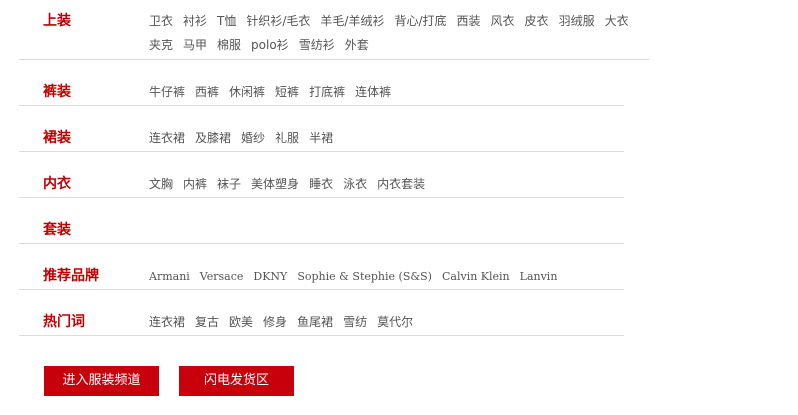 The image size is (798, 415). I want to click on category-links: 牛仔裤 西裤 休闲裤 短裤 打底裤 连体裤, so click(384, 92).